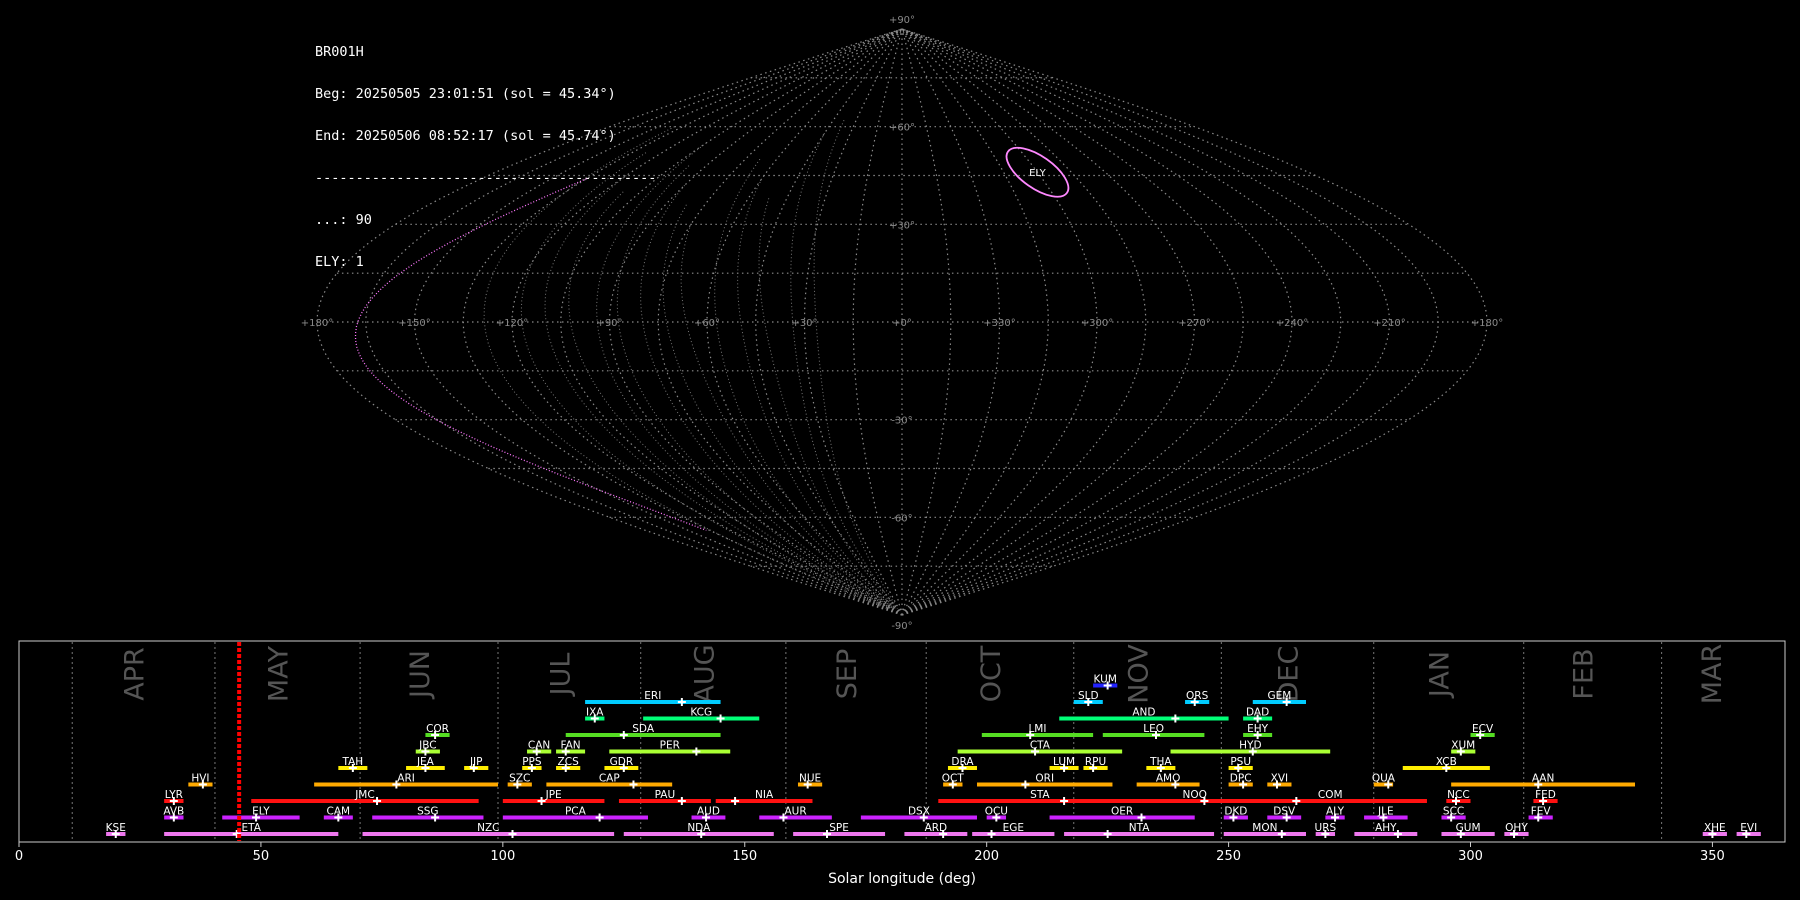 This screenshot has height=900, width=1800. I want to click on shower-hvi: HVI, so click(200, 781).